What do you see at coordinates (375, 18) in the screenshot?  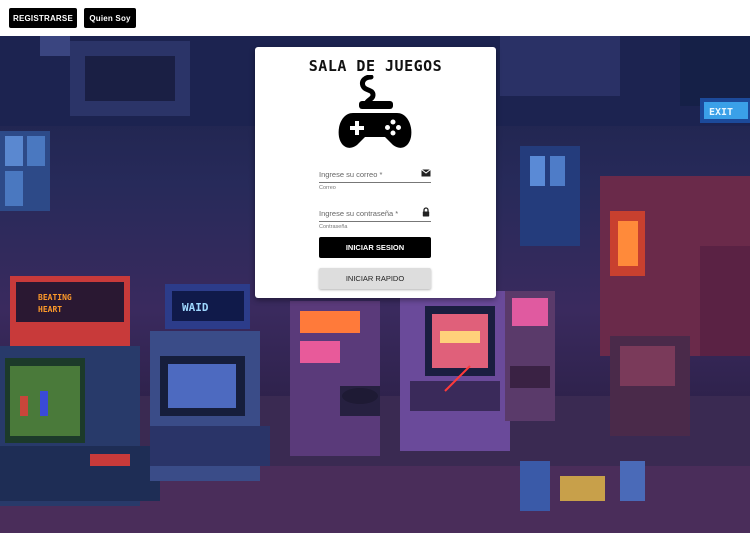 I see `top-nav-bar: REGISTRARSE Quien Soy` at bounding box center [375, 18].